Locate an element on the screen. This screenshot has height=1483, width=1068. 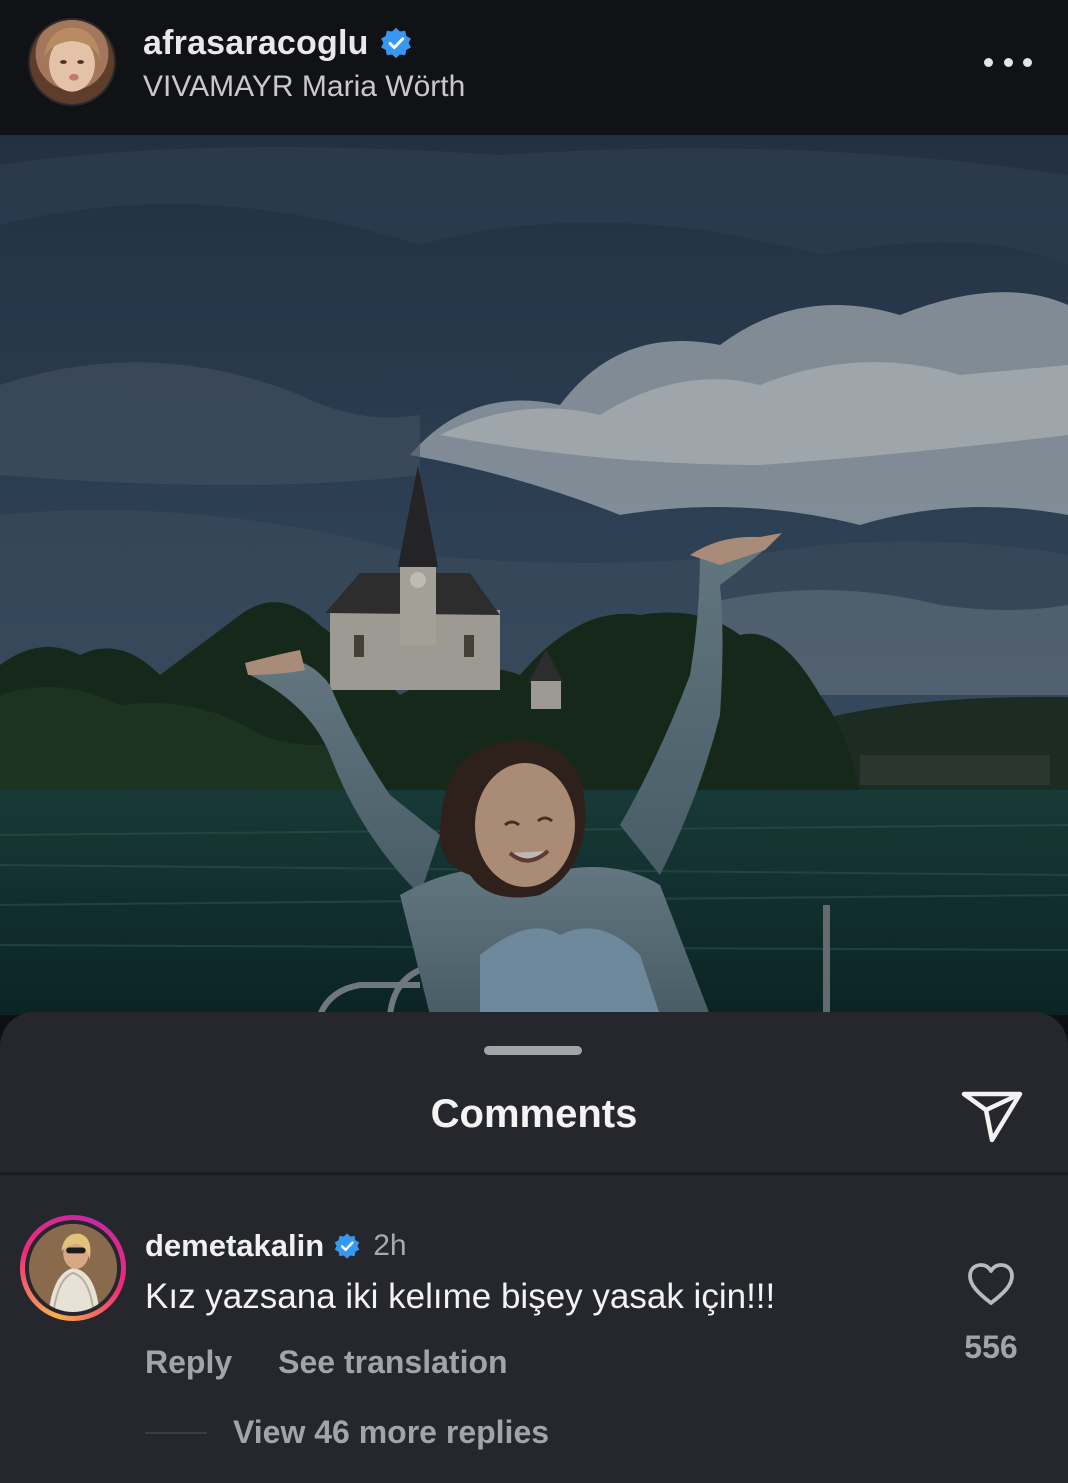
author-name-row: afrasaracoglu is located at coordinates (278, 43).